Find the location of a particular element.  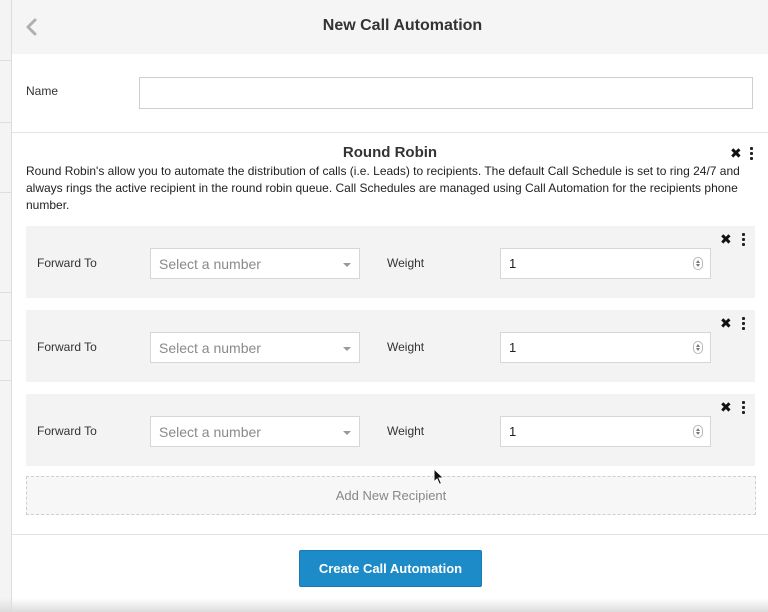

footer-divider is located at coordinates (390, 534).